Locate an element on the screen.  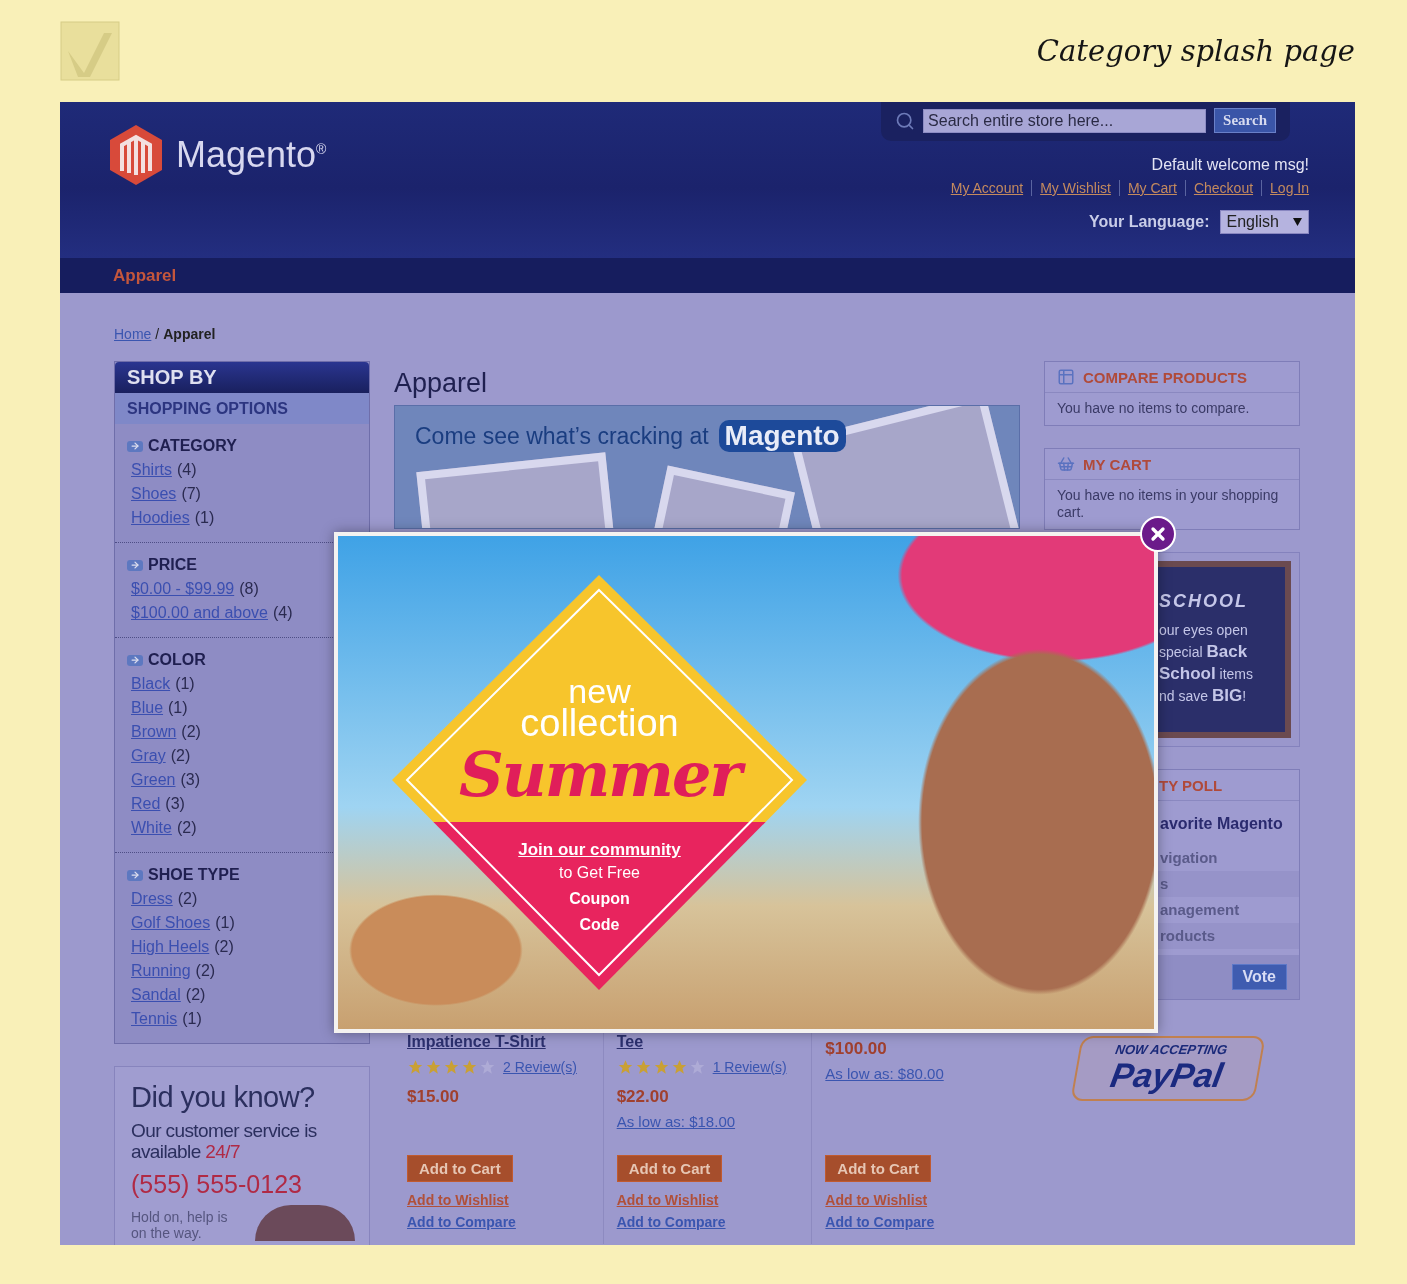
filter-link: $0.00 - $99.99 is located at coordinates (183, 589).